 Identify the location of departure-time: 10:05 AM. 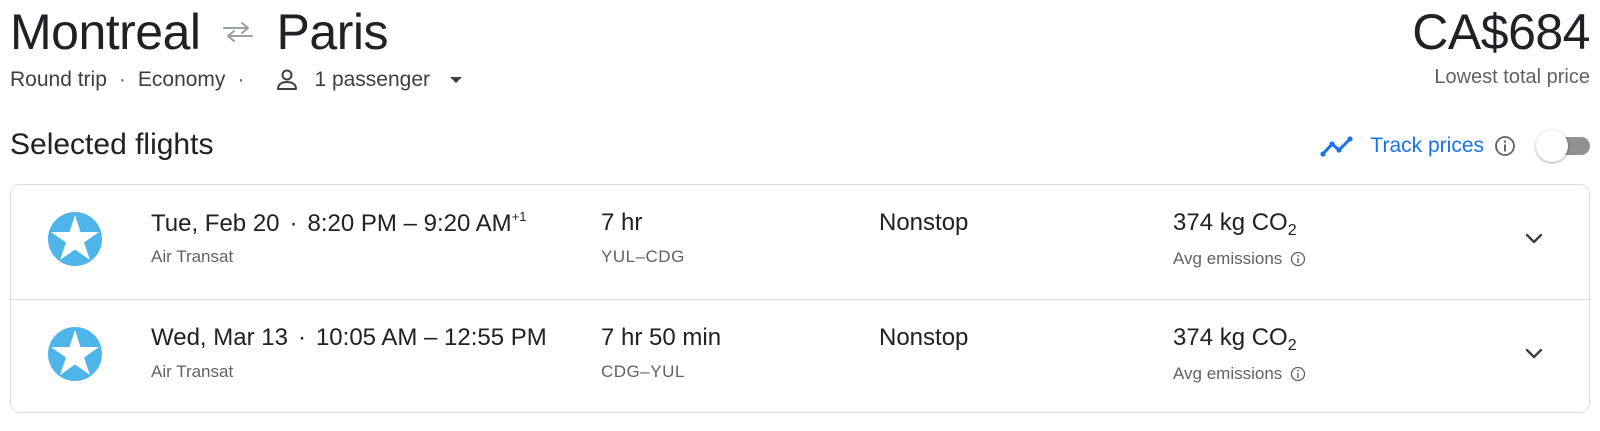
(366, 337).